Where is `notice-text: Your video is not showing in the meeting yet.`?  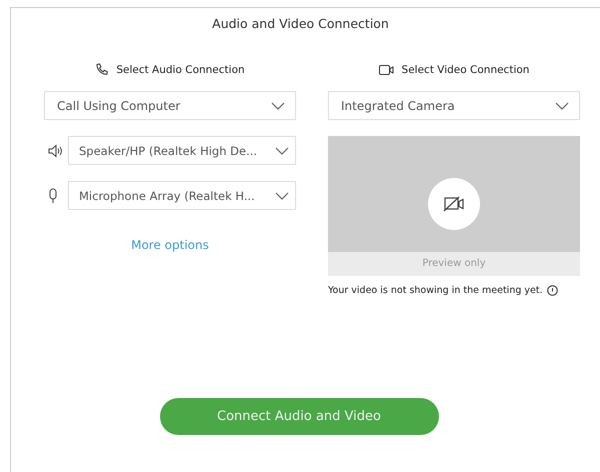
notice-text: Your video is not showing in the meeting yet. is located at coordinates (435, 290).